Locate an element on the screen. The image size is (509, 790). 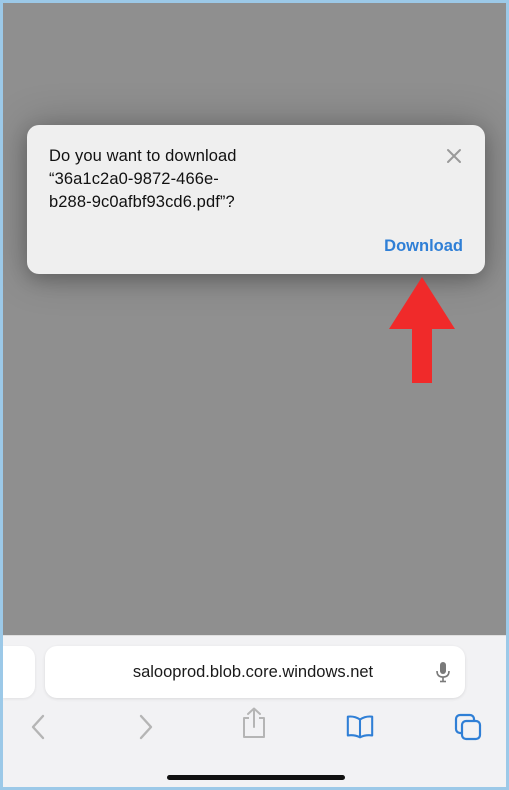
download-button: Download is located at coordinates (423, 246).